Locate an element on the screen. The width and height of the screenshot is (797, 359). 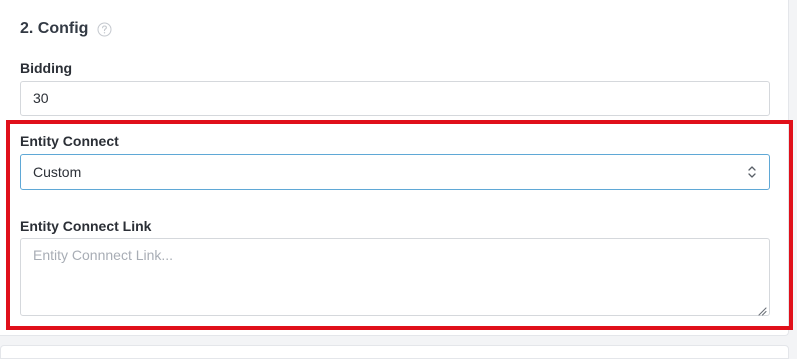
help-icon is located at coordinates (104, 29).